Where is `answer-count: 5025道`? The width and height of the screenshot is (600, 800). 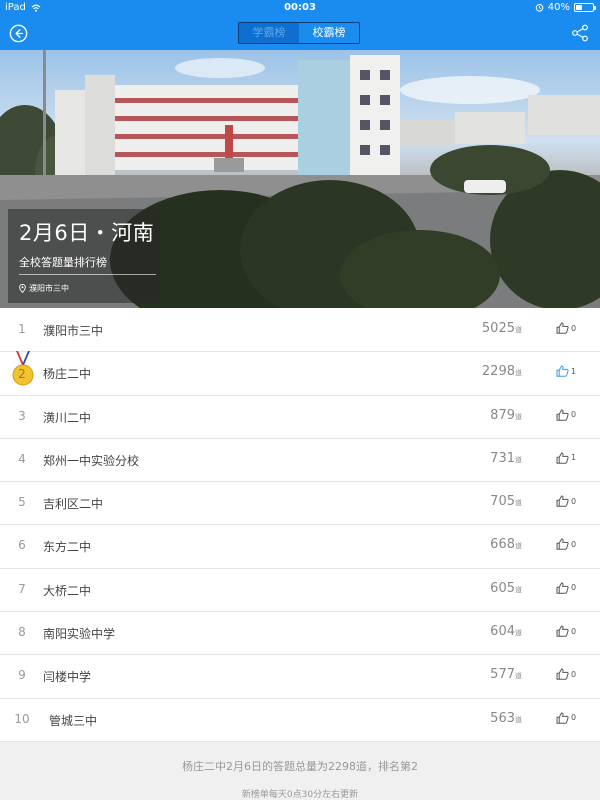 answer-count: 5025道 is located at coordinates (502, 328).